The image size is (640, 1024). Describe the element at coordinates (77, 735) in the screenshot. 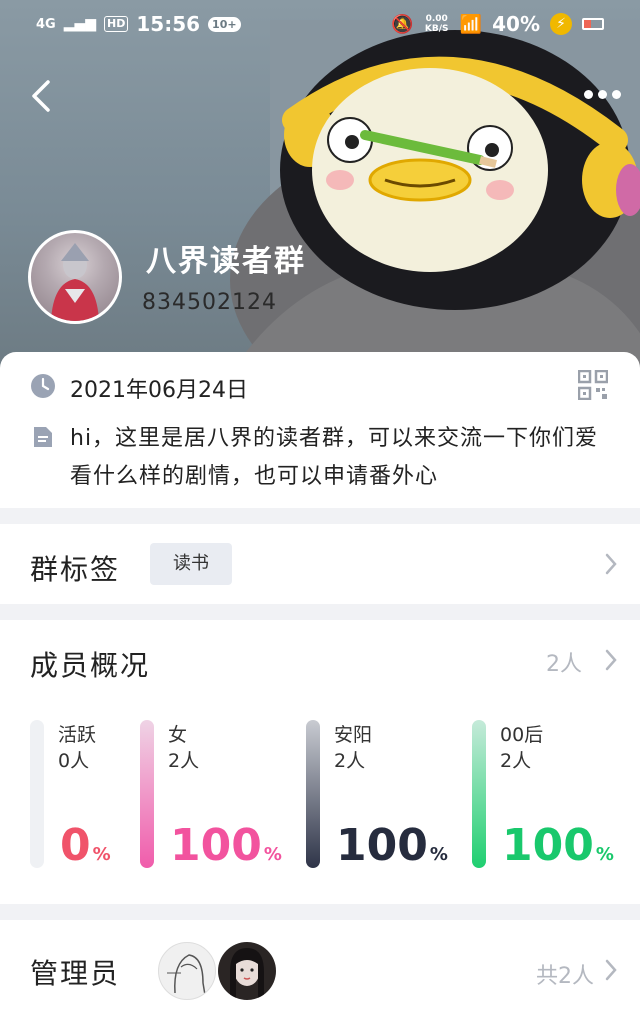

I see `stat-label: 活跃` at that location.